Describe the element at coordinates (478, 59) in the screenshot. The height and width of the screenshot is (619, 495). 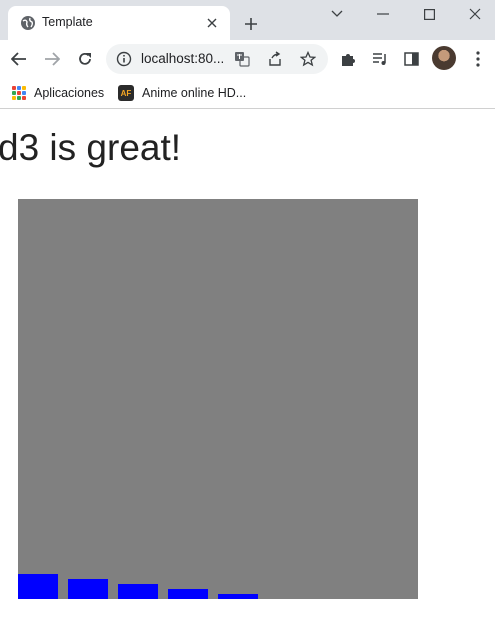
I see `more-menu-icon` at that location.